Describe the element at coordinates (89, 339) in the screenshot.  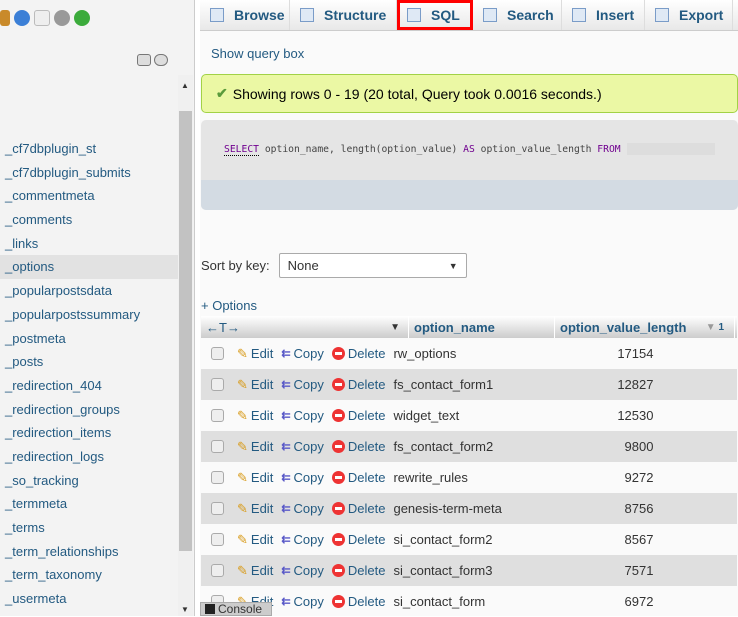
I see `sidebar-table-item: _postmeta` at that location.